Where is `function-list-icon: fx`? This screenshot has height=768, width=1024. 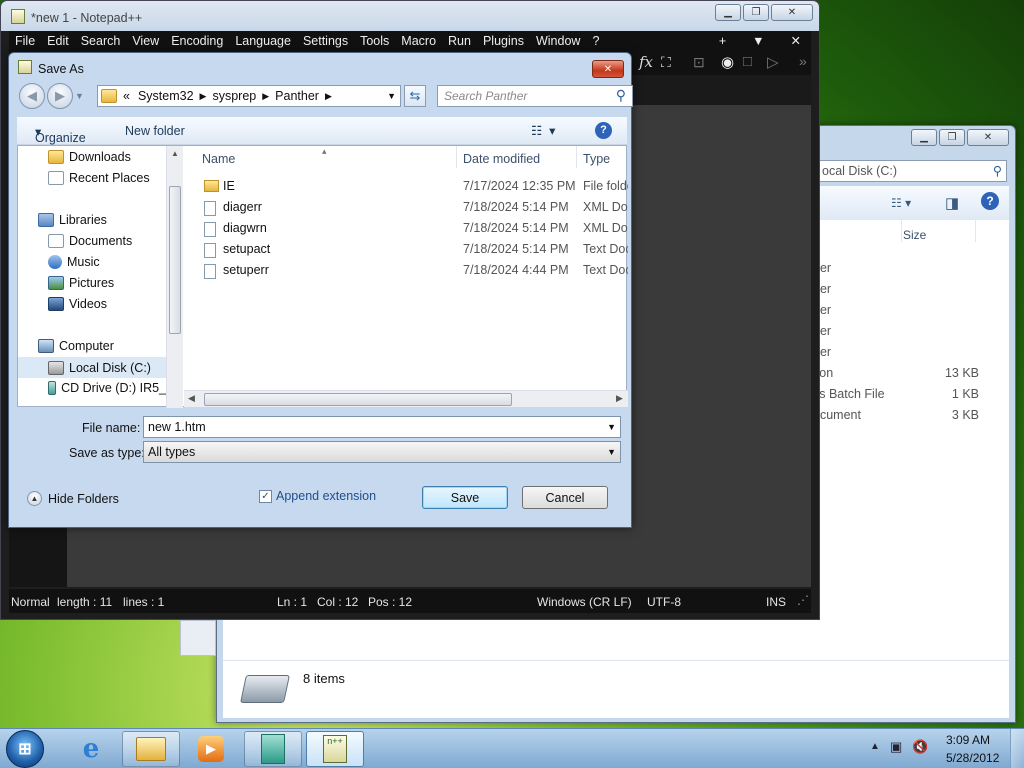
function-list-icon: fx is located at coordinates (646, 62).